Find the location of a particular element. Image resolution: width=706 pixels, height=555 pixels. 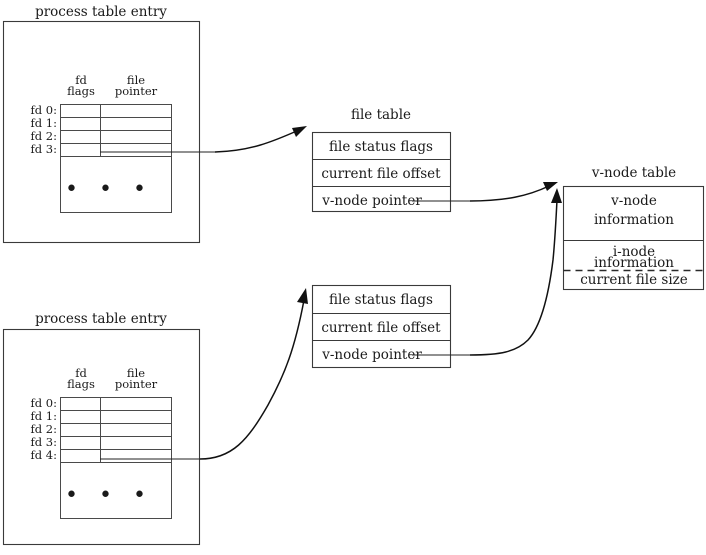

vnode-table-row-2-line1: current file size is located at coordinates (634, 280).